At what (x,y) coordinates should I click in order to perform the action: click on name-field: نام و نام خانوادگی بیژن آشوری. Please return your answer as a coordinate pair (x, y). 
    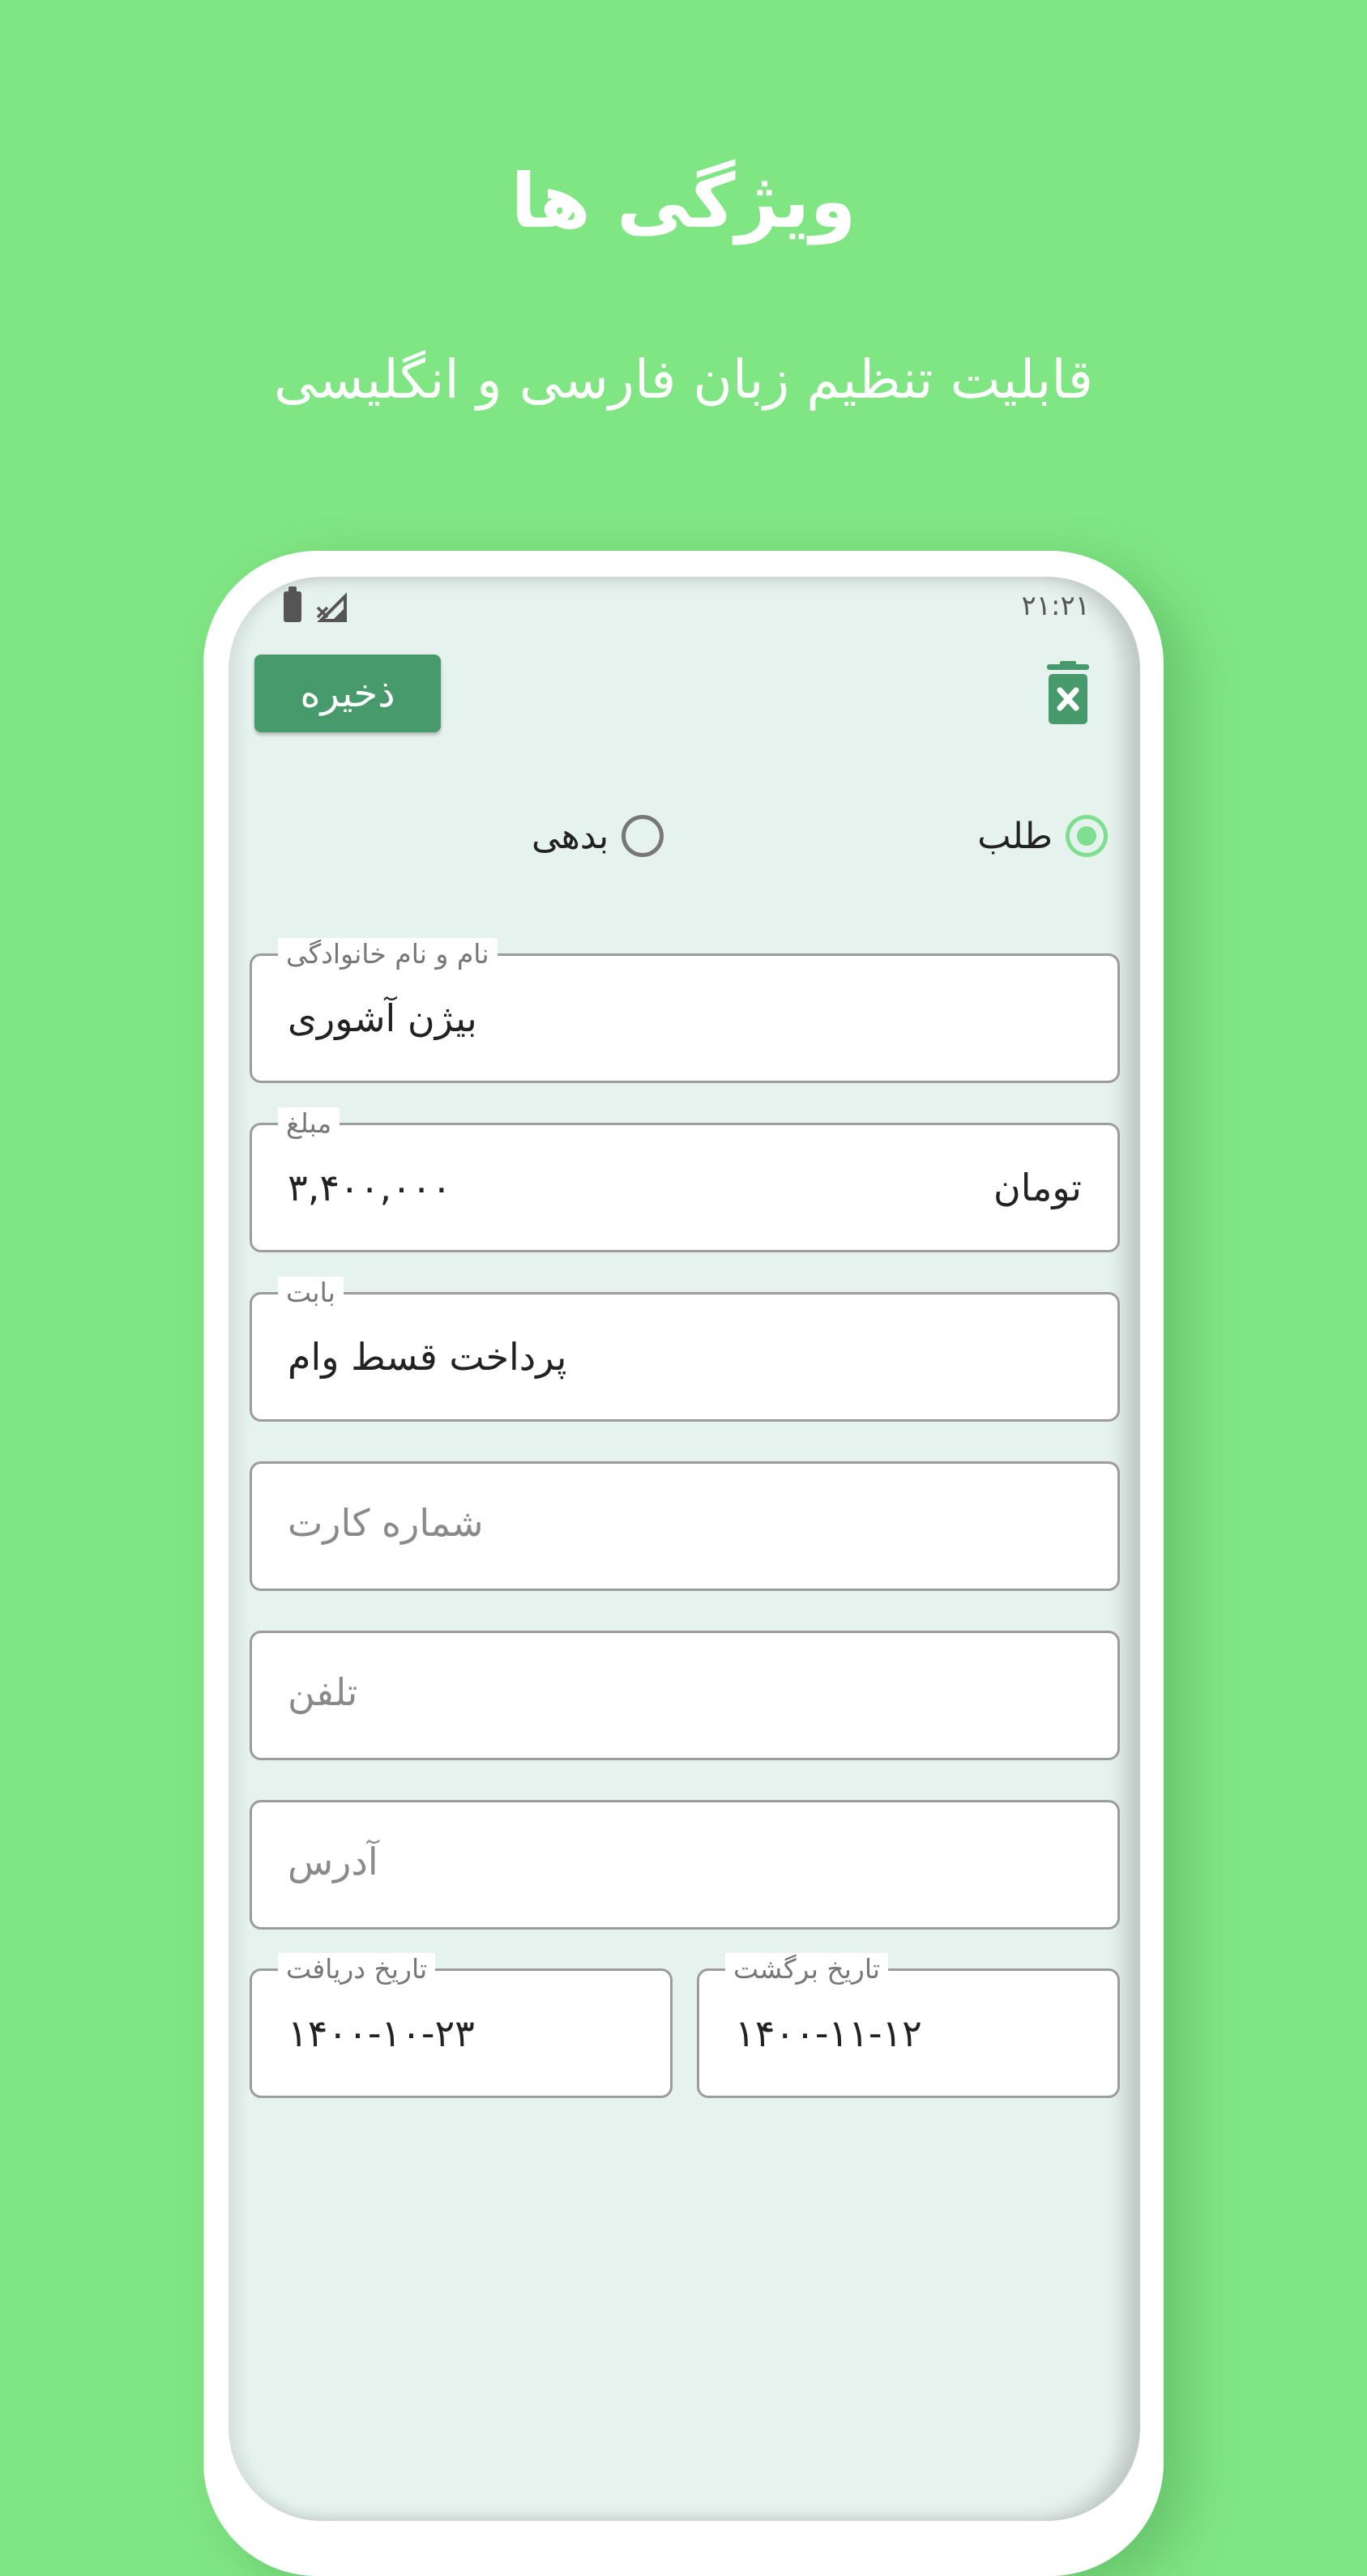
    Looking at the image, I should click on (685, 1010).